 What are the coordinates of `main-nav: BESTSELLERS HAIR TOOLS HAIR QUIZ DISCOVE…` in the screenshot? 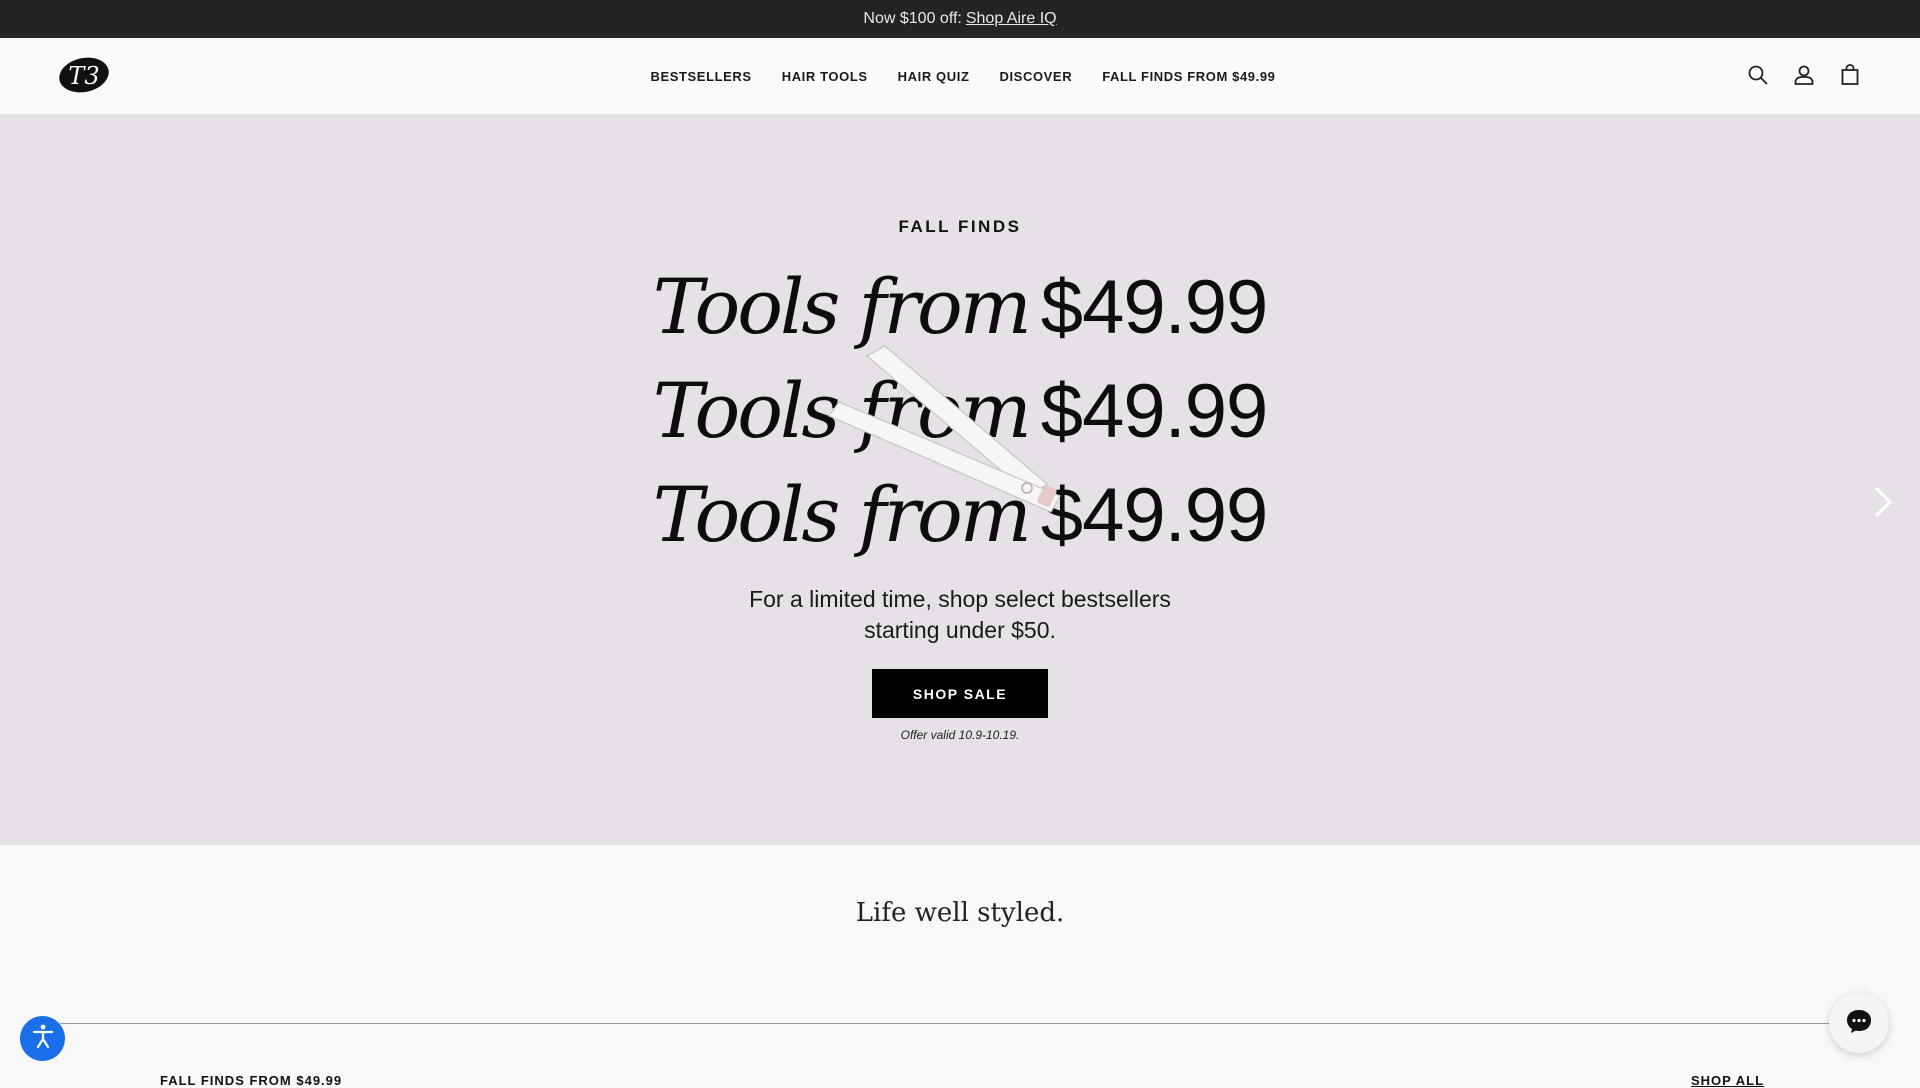 It's located at (960, 76).